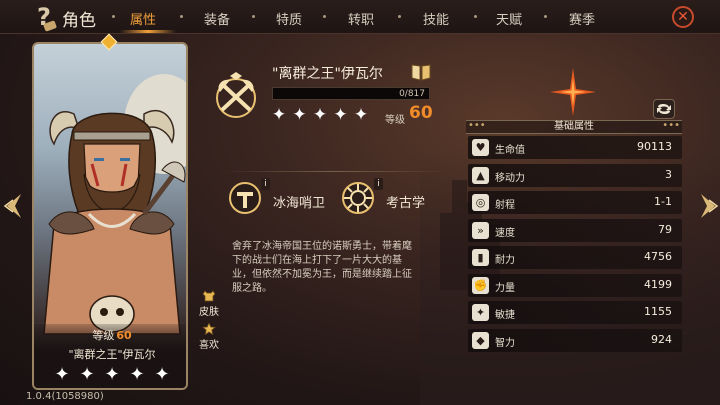  What do you see at coordinates (505, 205) in the screenshot?
I see `stat-label: 射程` at bounding box center [505, 205].